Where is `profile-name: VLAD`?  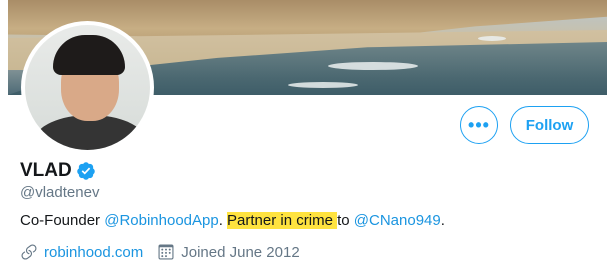 profile-name: VLAD is located at coordinates (46, 170).